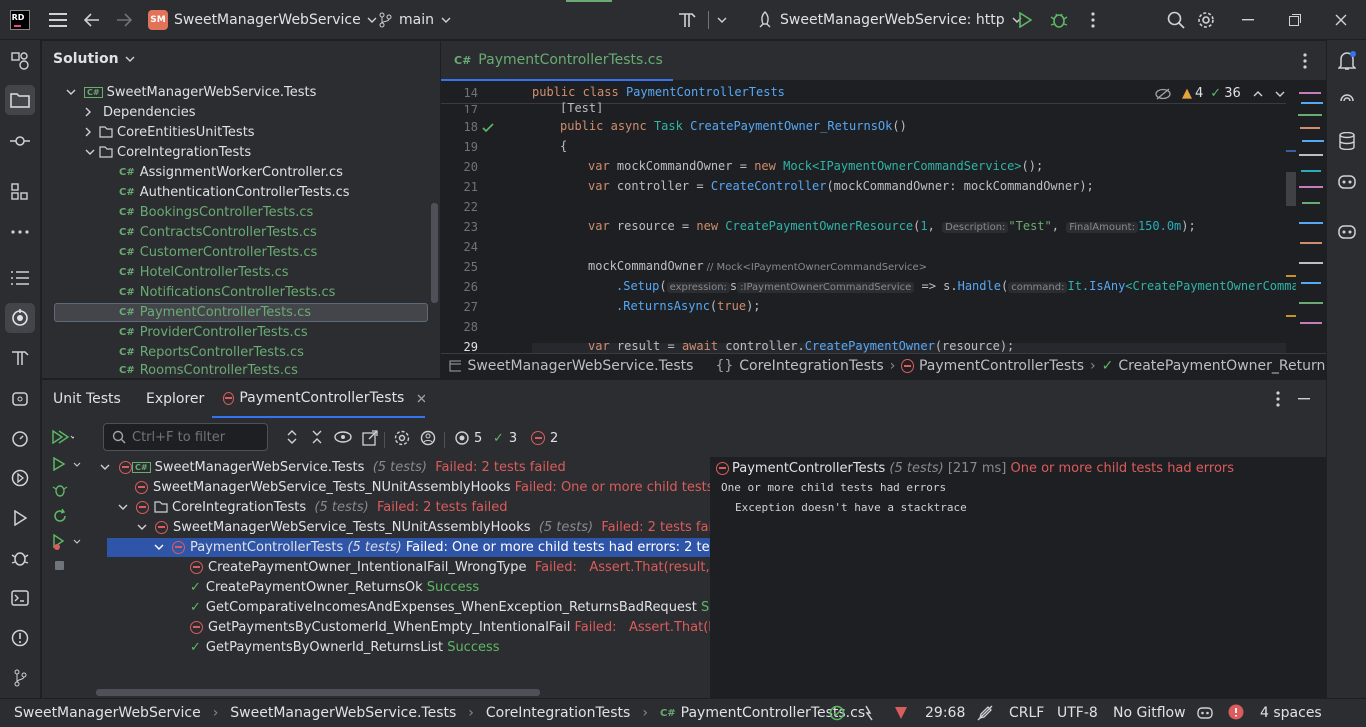 The height and width of the screenshot is (727, 1366). Describe the element at coordinates (580, 366) in the screenshot. I see `breadcrumb-item: SweetManagerWebService.Tests` at that location.